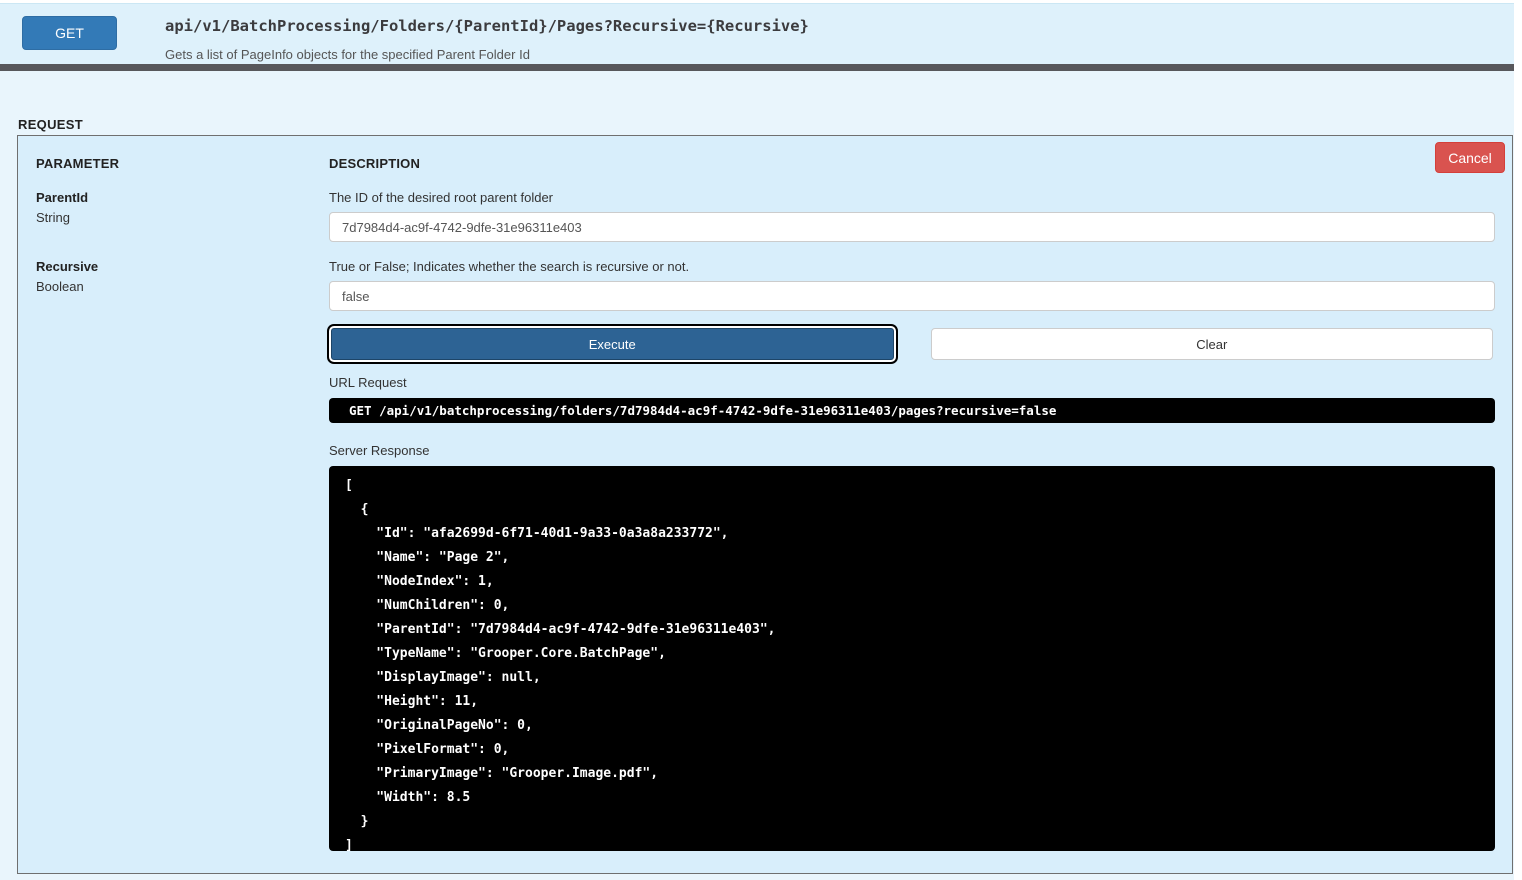 The height and width of the screenshot is (880, 1522). What do you see at coordinates (379, 450) in the screenshot?
I see `server-response-label: Server Response` at bounding box center [379, 450].